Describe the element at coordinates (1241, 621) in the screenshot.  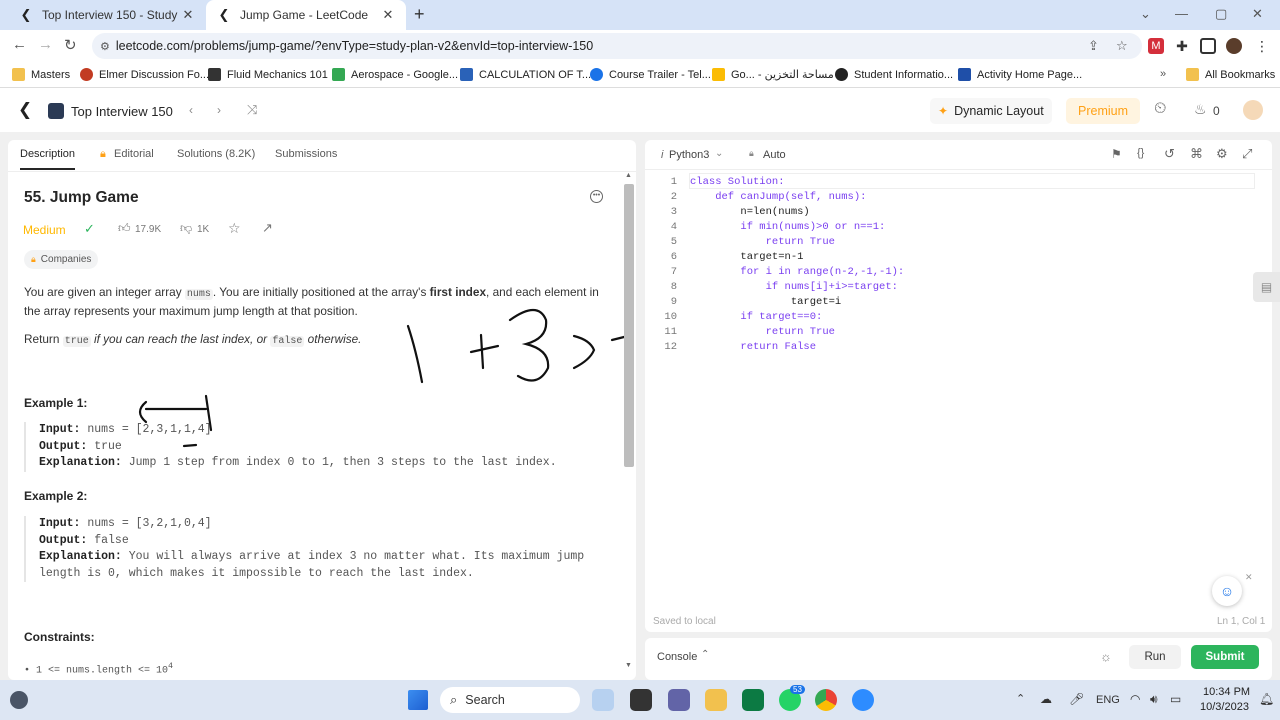
I see `cursor-position: Ln 1, Col 1` at that location.